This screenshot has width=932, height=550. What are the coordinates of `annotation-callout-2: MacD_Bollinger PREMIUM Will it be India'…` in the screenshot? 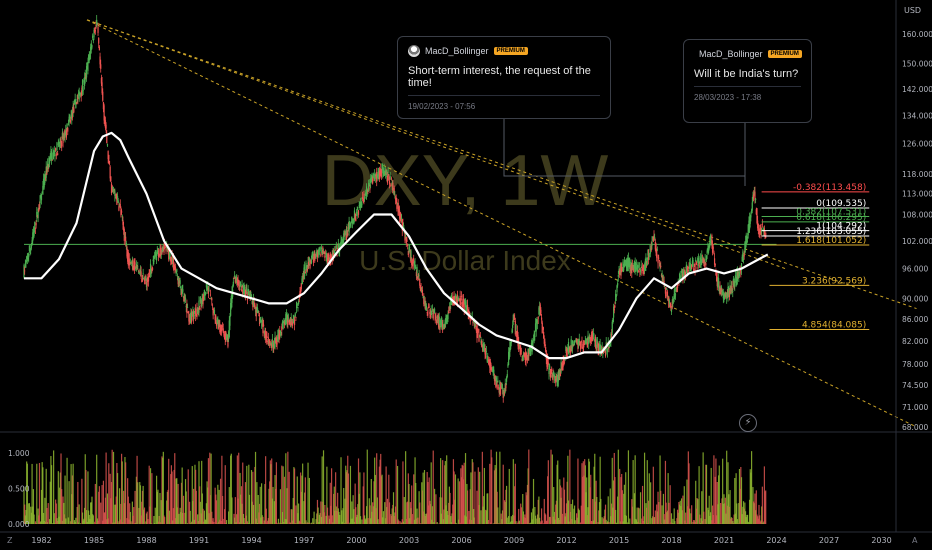 It's located at (747, 81).